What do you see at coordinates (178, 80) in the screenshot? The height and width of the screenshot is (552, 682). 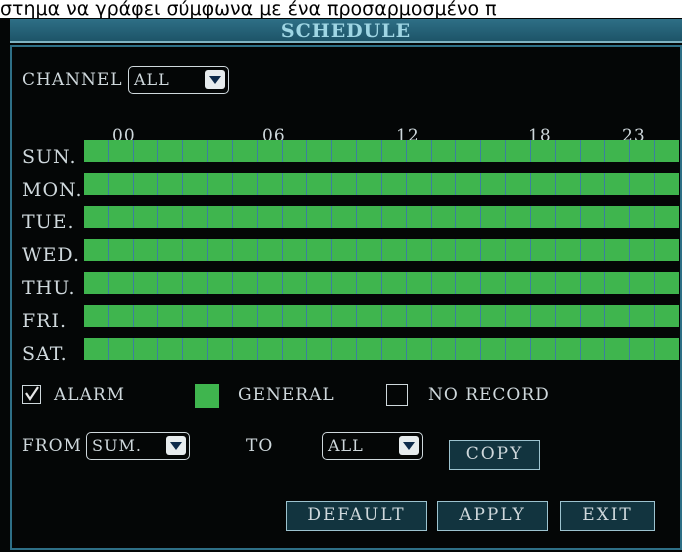 I see `channel-dropdown: ALL` at bounding box center [178, 80].